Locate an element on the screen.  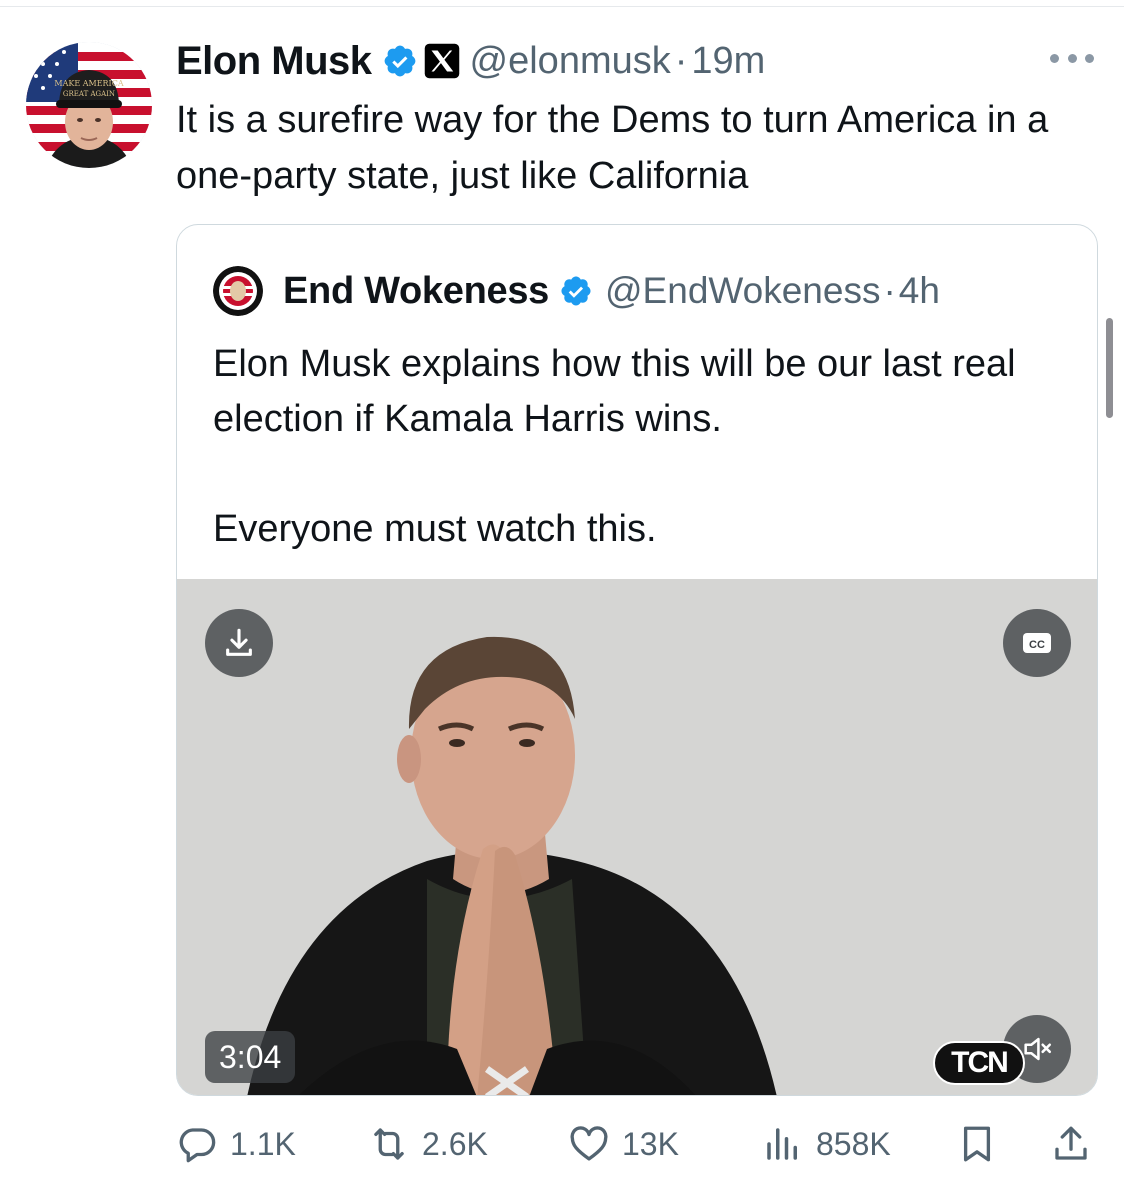
download-icon is located at coordinates (239, 642).